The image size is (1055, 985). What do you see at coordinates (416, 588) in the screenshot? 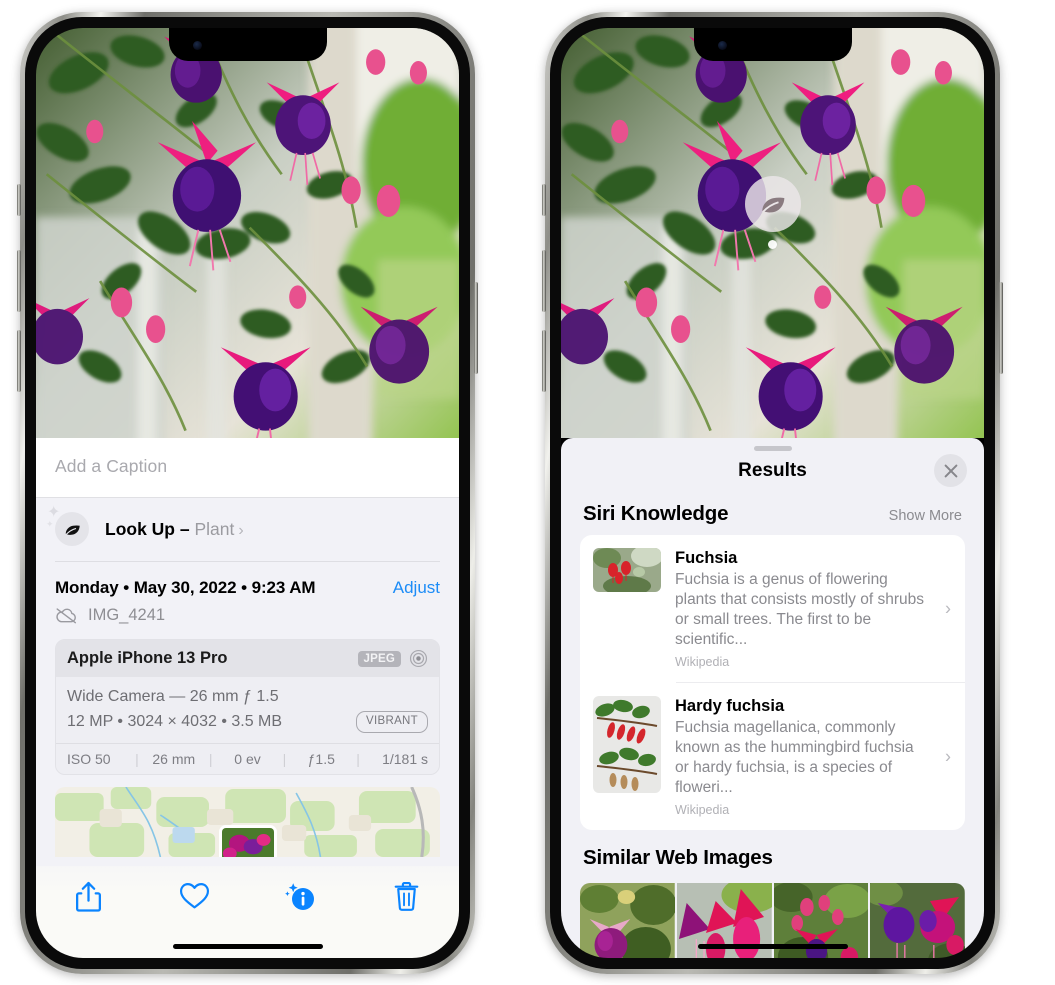
I see `adjust-button: Adjust` at bounding box center [416, 588].